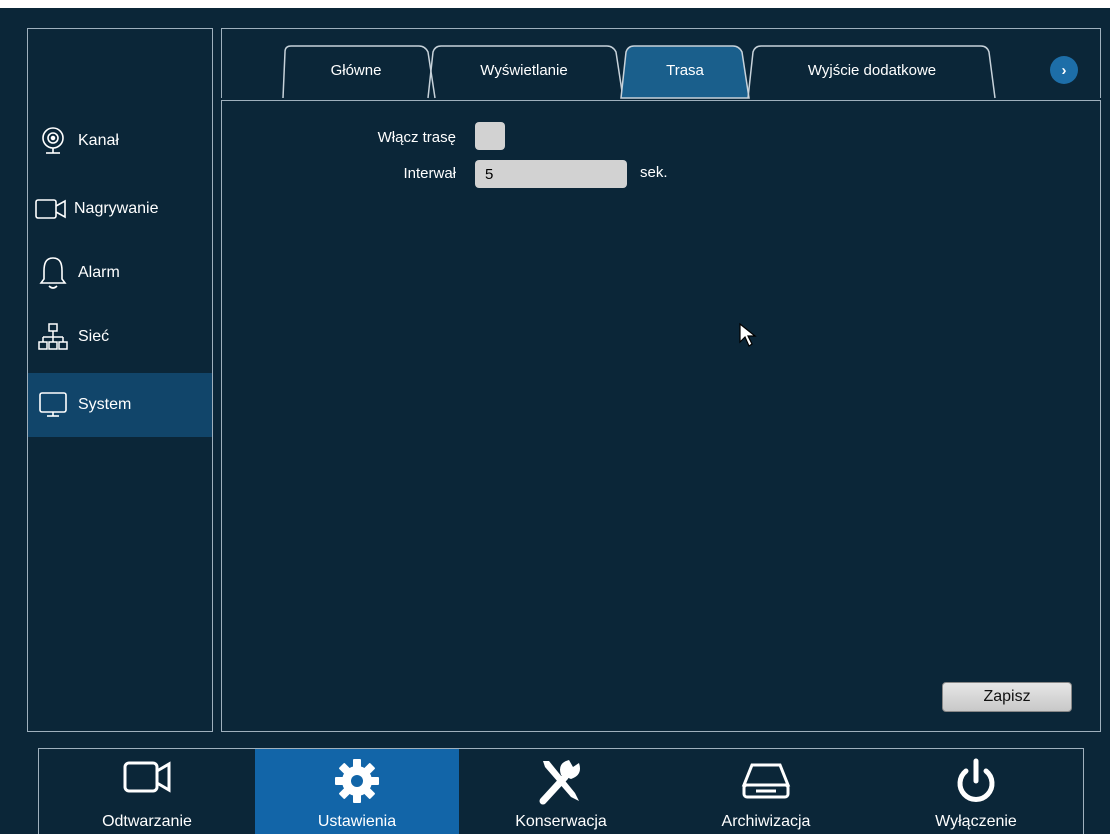 The image size is (1110, 834). I want to click on sidebar-item-label: Kanał, so click(98, 140).